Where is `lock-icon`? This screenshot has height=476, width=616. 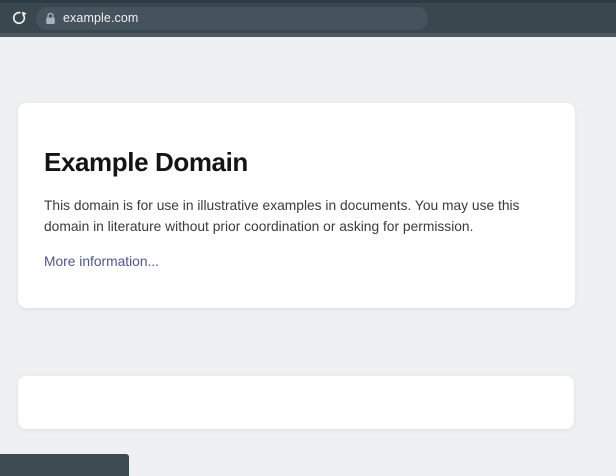
lock-icon is located at coordinates (50, 18).